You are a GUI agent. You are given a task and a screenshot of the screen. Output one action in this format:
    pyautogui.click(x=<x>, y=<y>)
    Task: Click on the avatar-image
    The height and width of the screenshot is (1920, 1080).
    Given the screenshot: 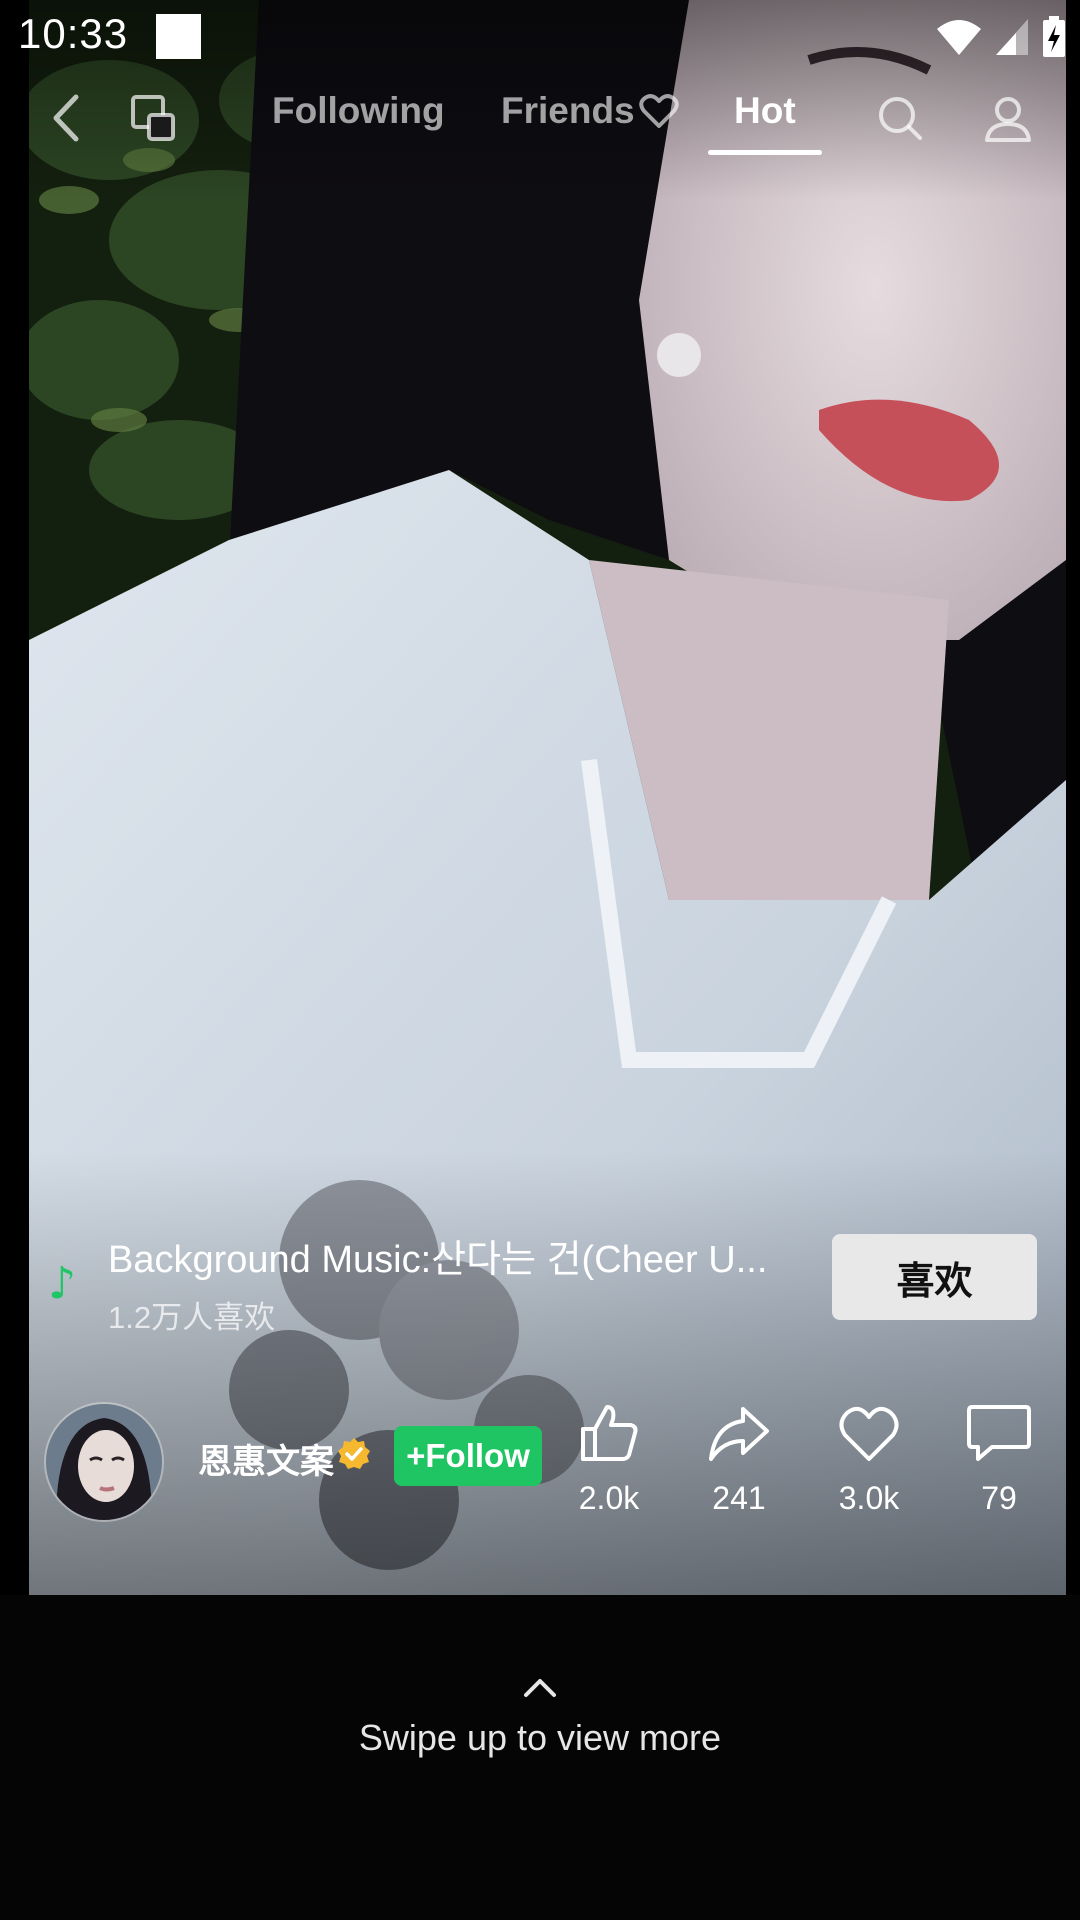 What is the action you would take?
    pyautogui.click(x=104, y=1462)
    